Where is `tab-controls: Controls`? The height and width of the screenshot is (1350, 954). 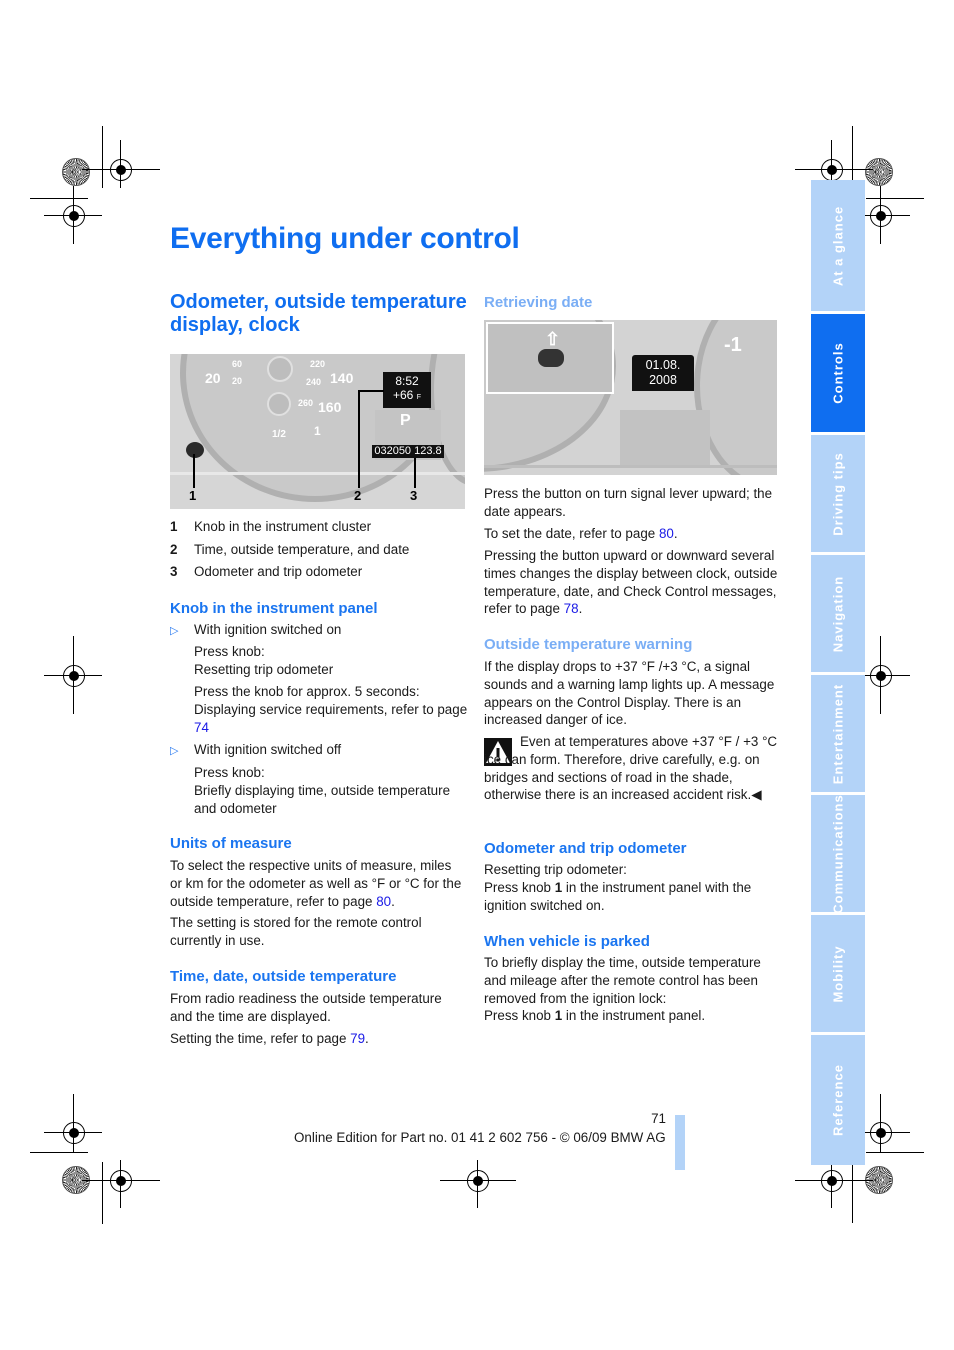
tab-controls: Controls is located at coordinates (838, 373).